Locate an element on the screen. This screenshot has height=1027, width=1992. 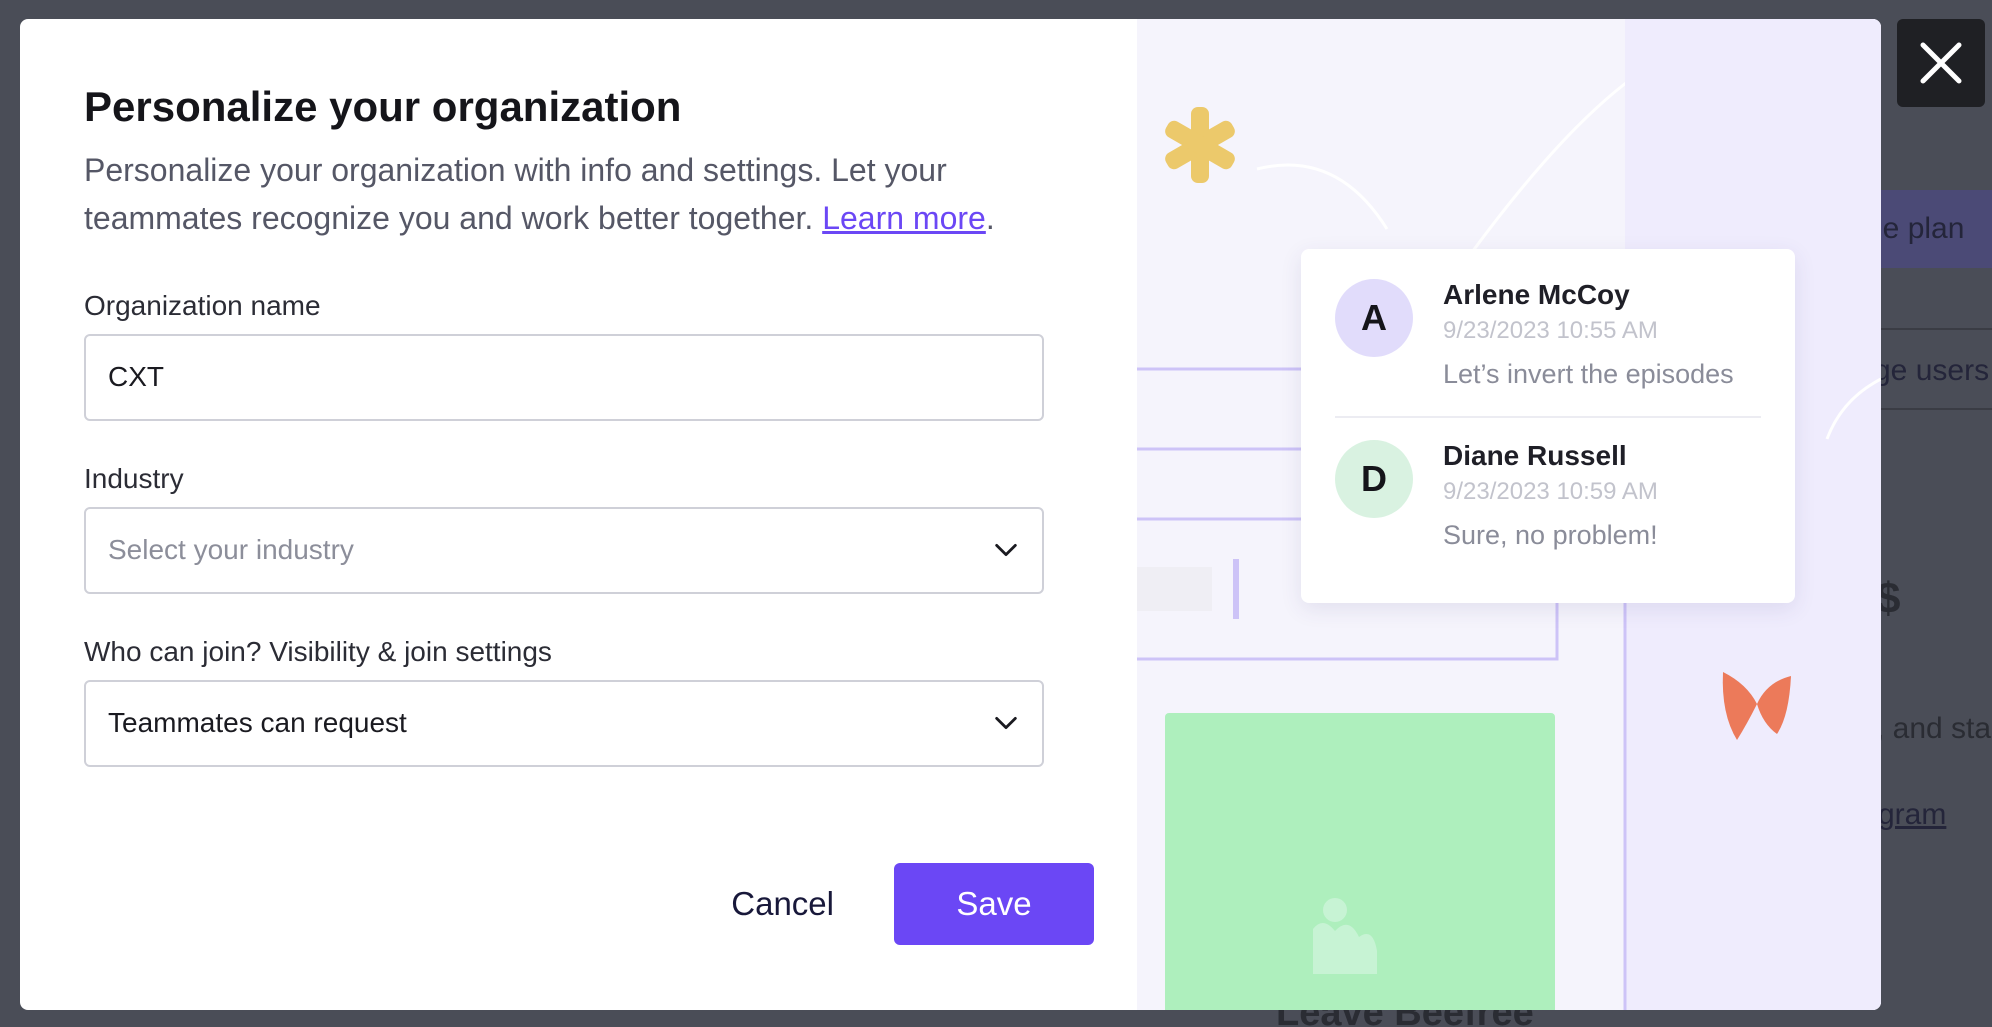
cancel-button: Cancel is located at coordinates (782, 904).